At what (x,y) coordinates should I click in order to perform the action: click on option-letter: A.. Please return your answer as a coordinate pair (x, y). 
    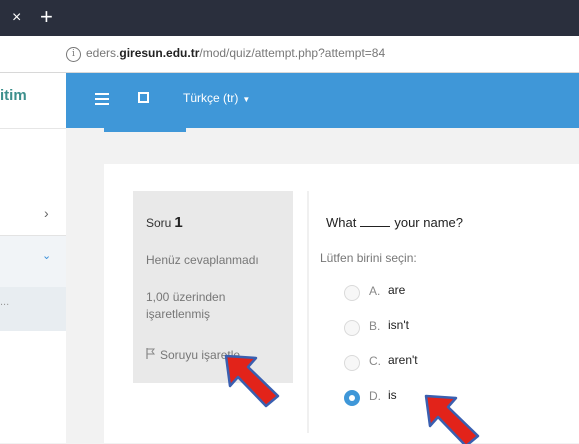
    Looking at the image, I should click on (375, 291).